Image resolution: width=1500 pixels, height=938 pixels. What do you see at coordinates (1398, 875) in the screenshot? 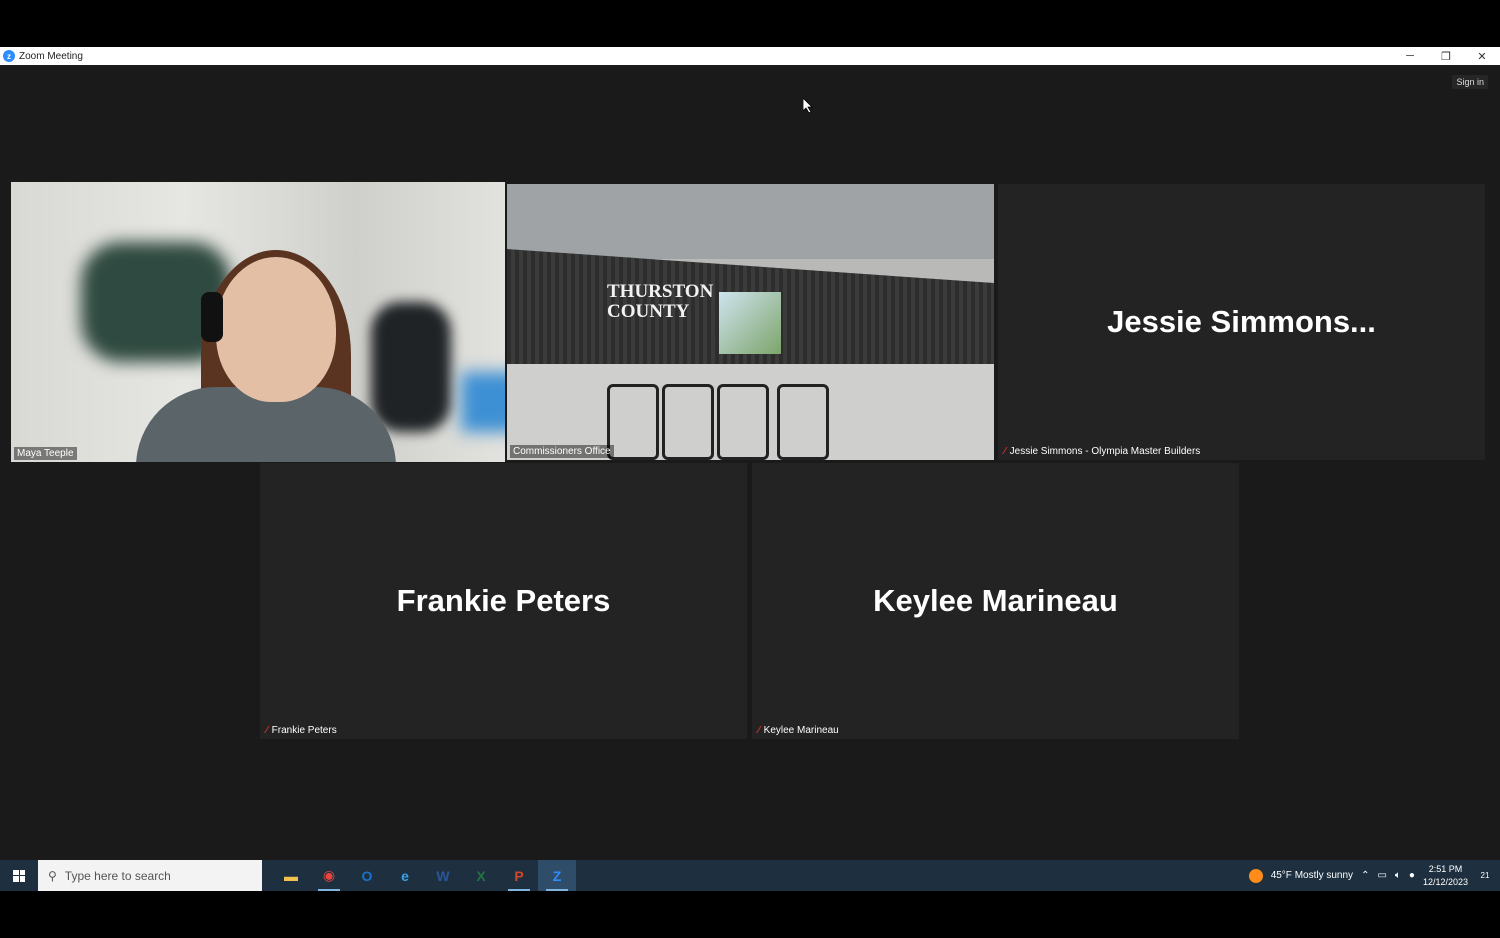
I see `volume-icon: 🔈︎` at bounding box center [1398, 875].